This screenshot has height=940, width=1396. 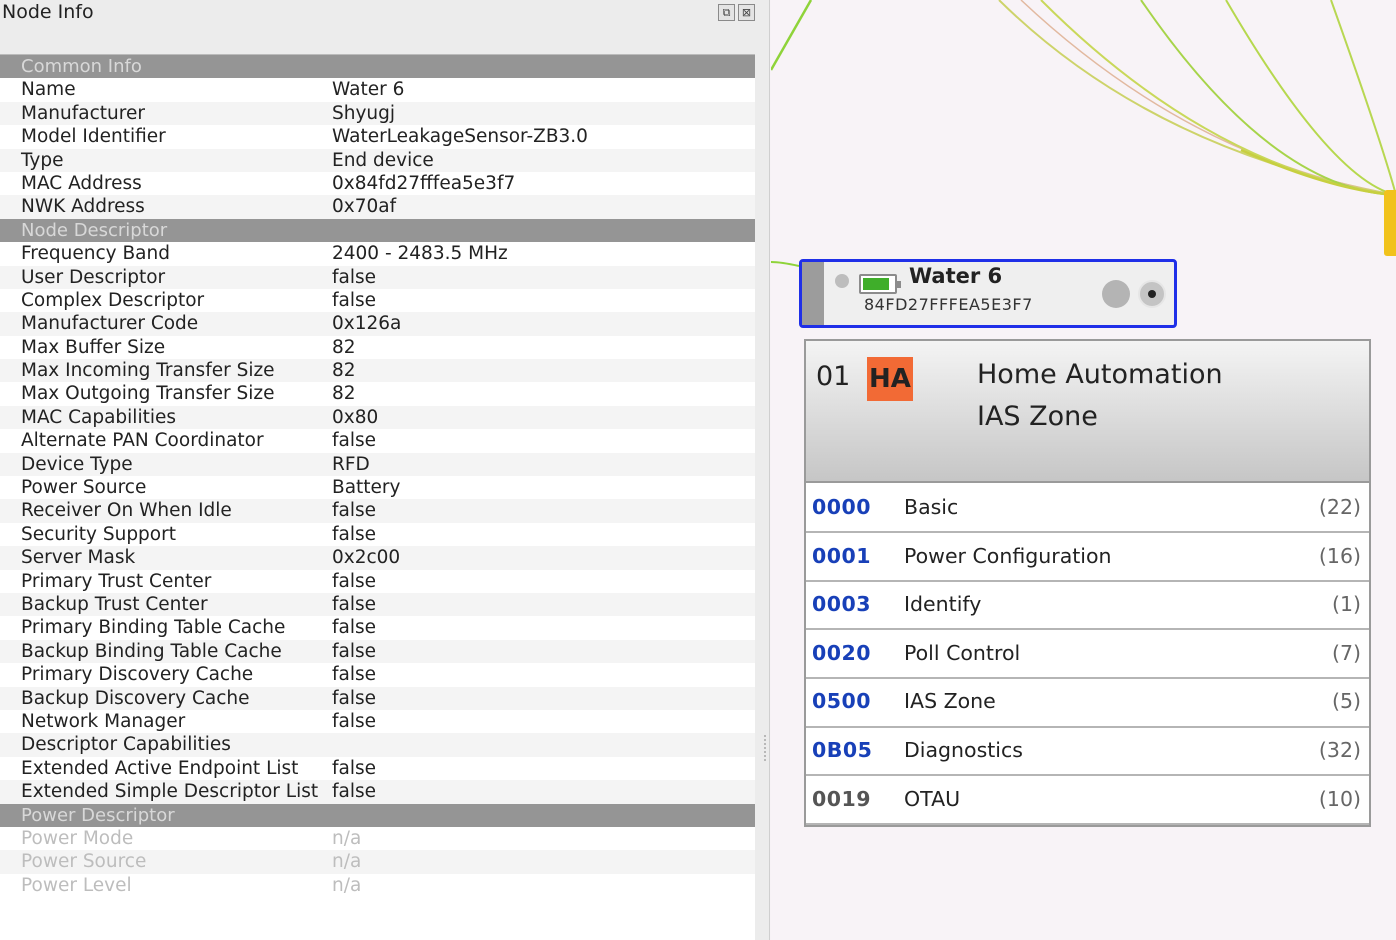 I want to click on info-key: Primary Trust Center, so click(x=116, y=581).